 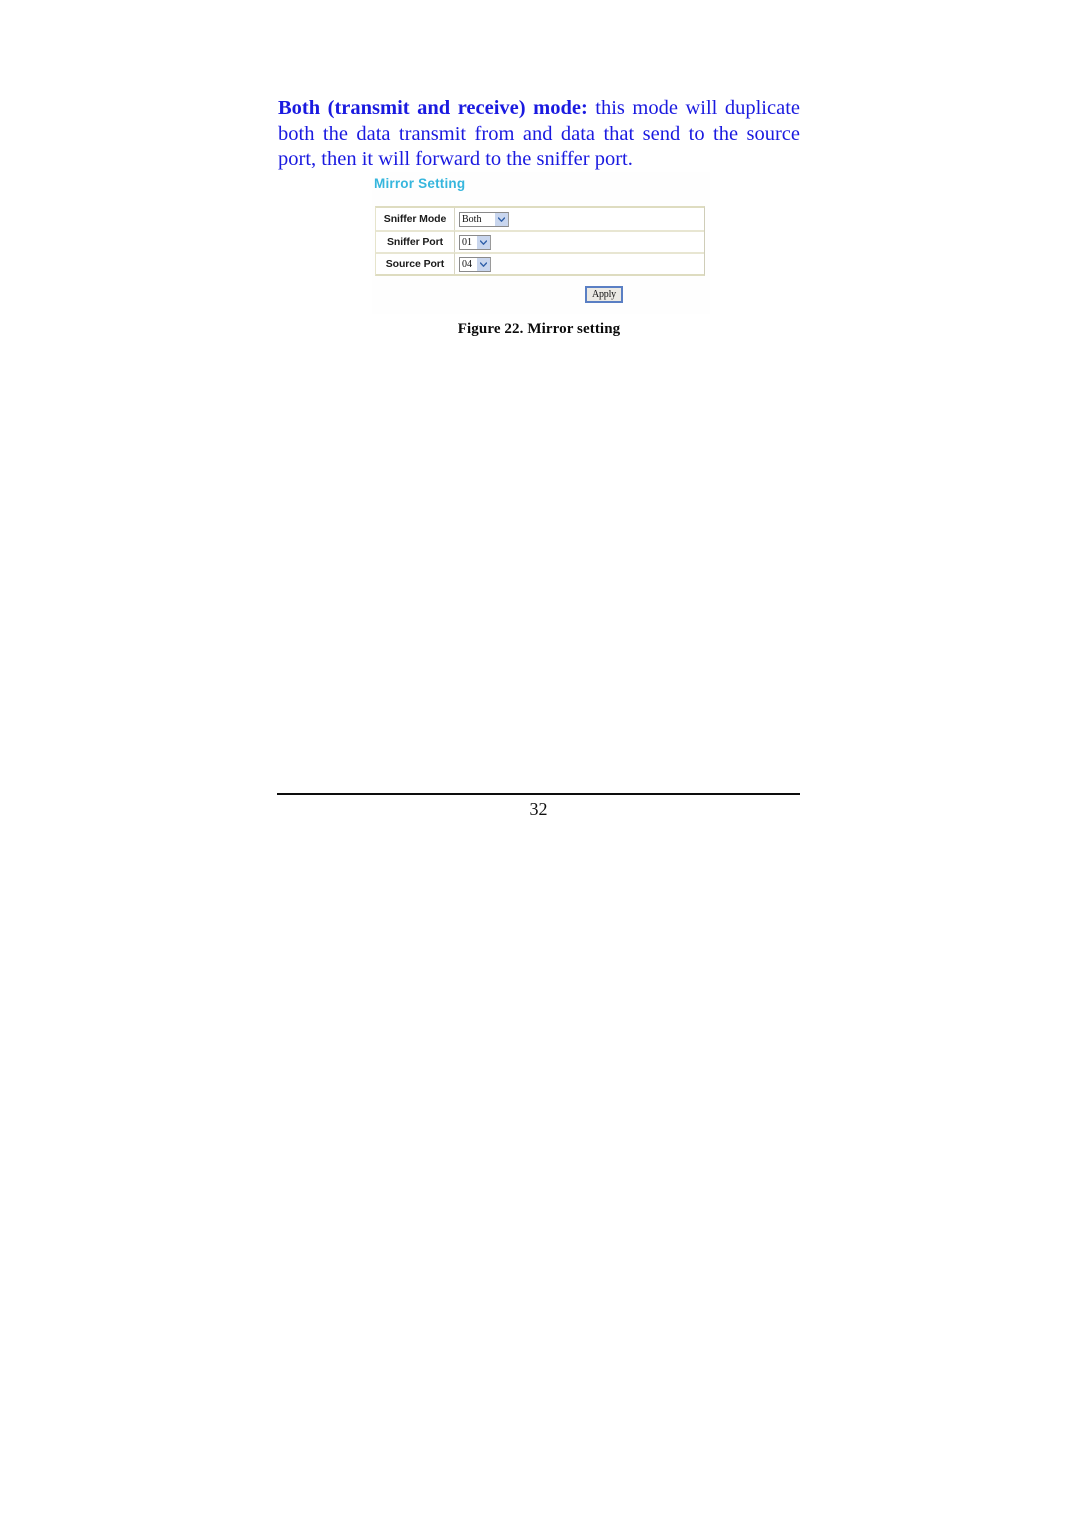 I want to click on apply-button-row: Apply, so click(x=541, y=297).